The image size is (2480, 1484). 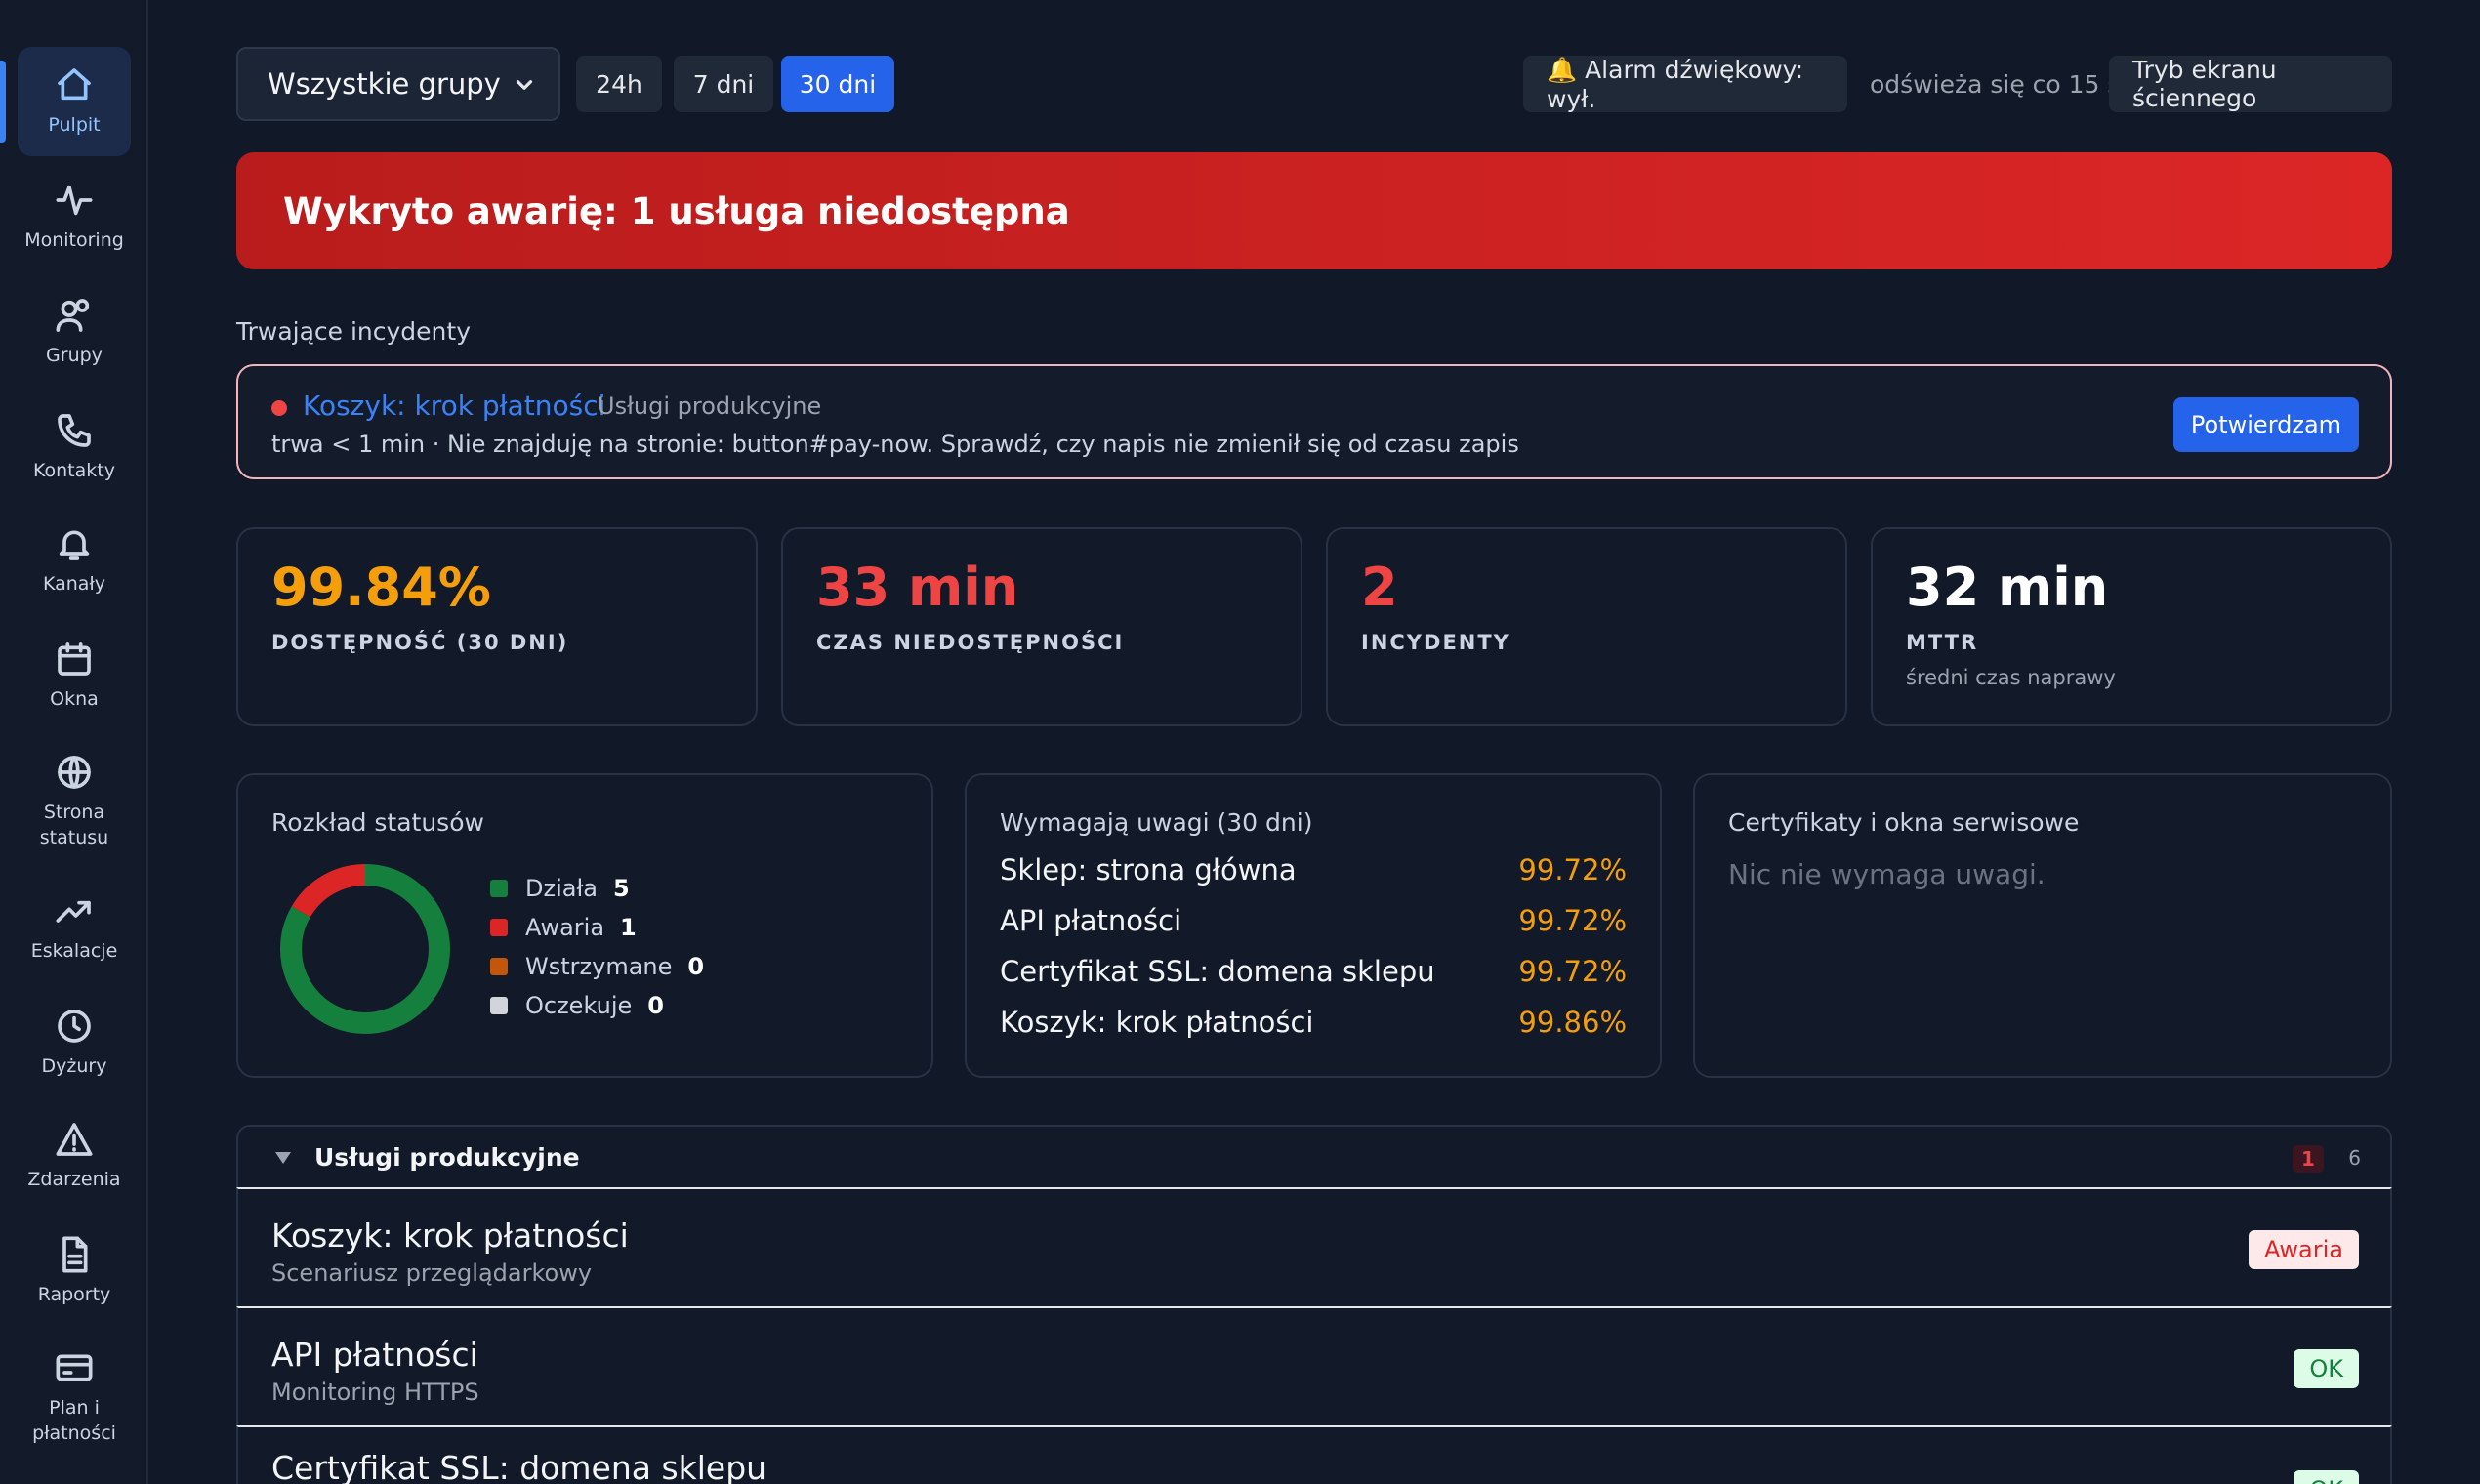 I want to click on service-row: Certyfikat SSL: domena sklepu OK, so click(x=1314, y=1455).